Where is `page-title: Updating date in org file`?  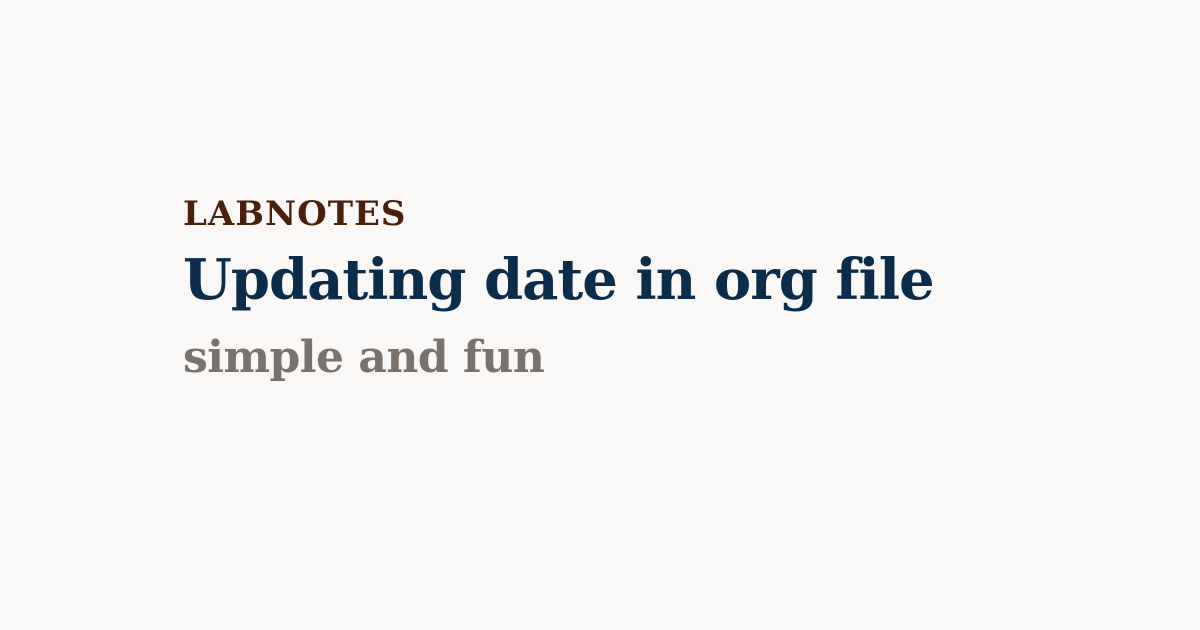 page-title: Updating date in org file is located at coordinates (559, 280).